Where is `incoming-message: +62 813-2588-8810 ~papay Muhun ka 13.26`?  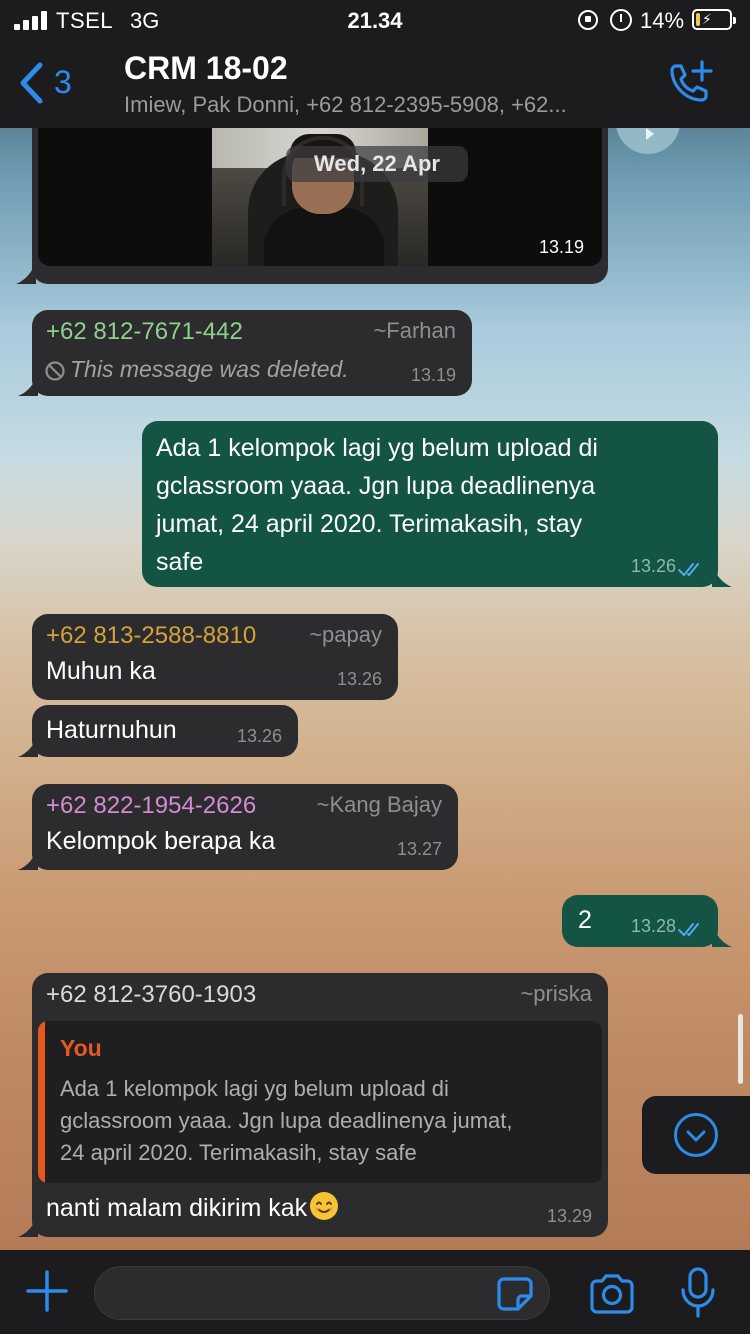
incoming-message: +62 813-2588-8810 ~papay Muhun ka 13.26 is located at coordinates (215, 657).